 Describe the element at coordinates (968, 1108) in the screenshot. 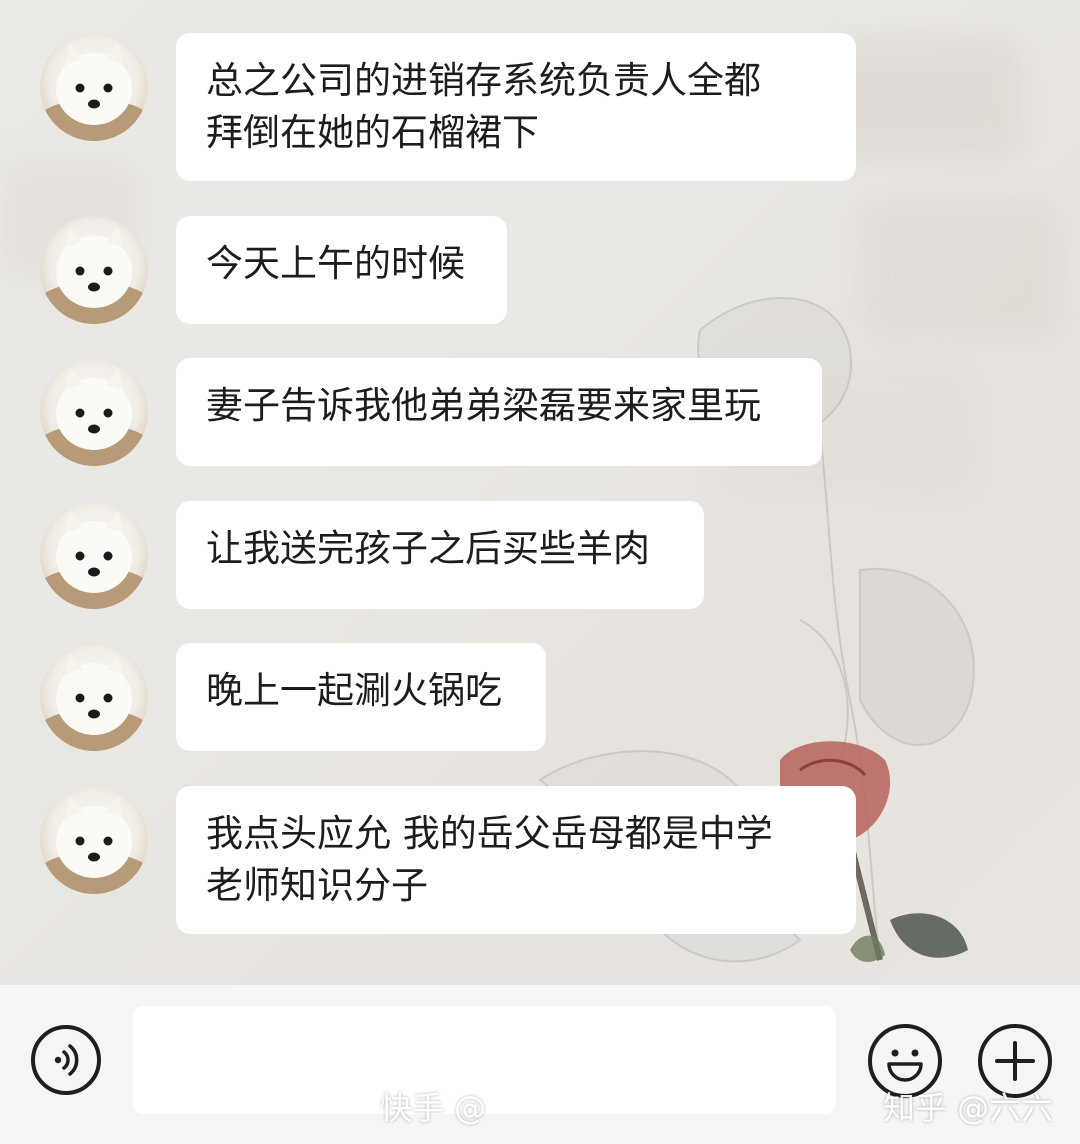

I see `watermark-right: 知乎 @六六` at that location.